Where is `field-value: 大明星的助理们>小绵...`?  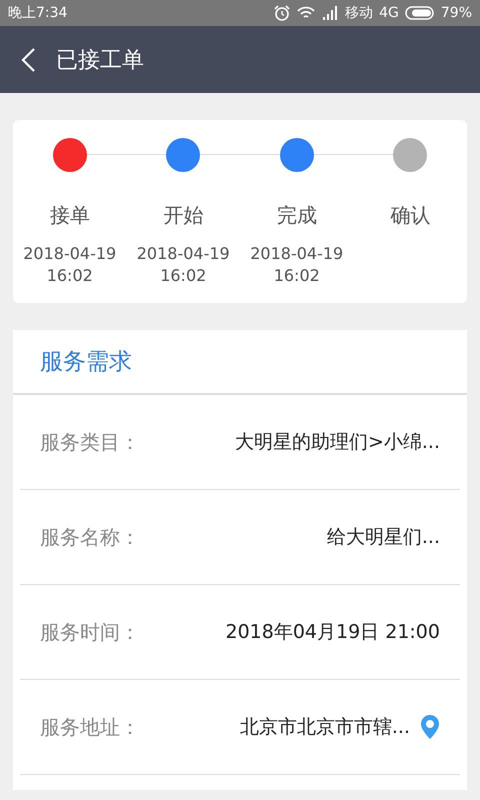
field-value: 大明星的助理们>小绵... is located at coordinates (337, 442).